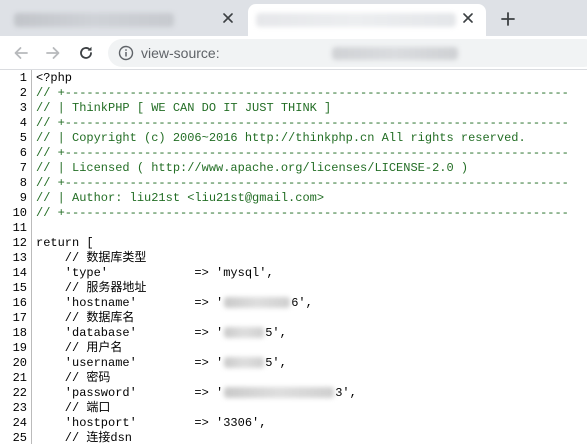 The image size is (587, 446). Describe the element at coordinates (395, 53) in the screenshot. I see `url-blurred` at that location.